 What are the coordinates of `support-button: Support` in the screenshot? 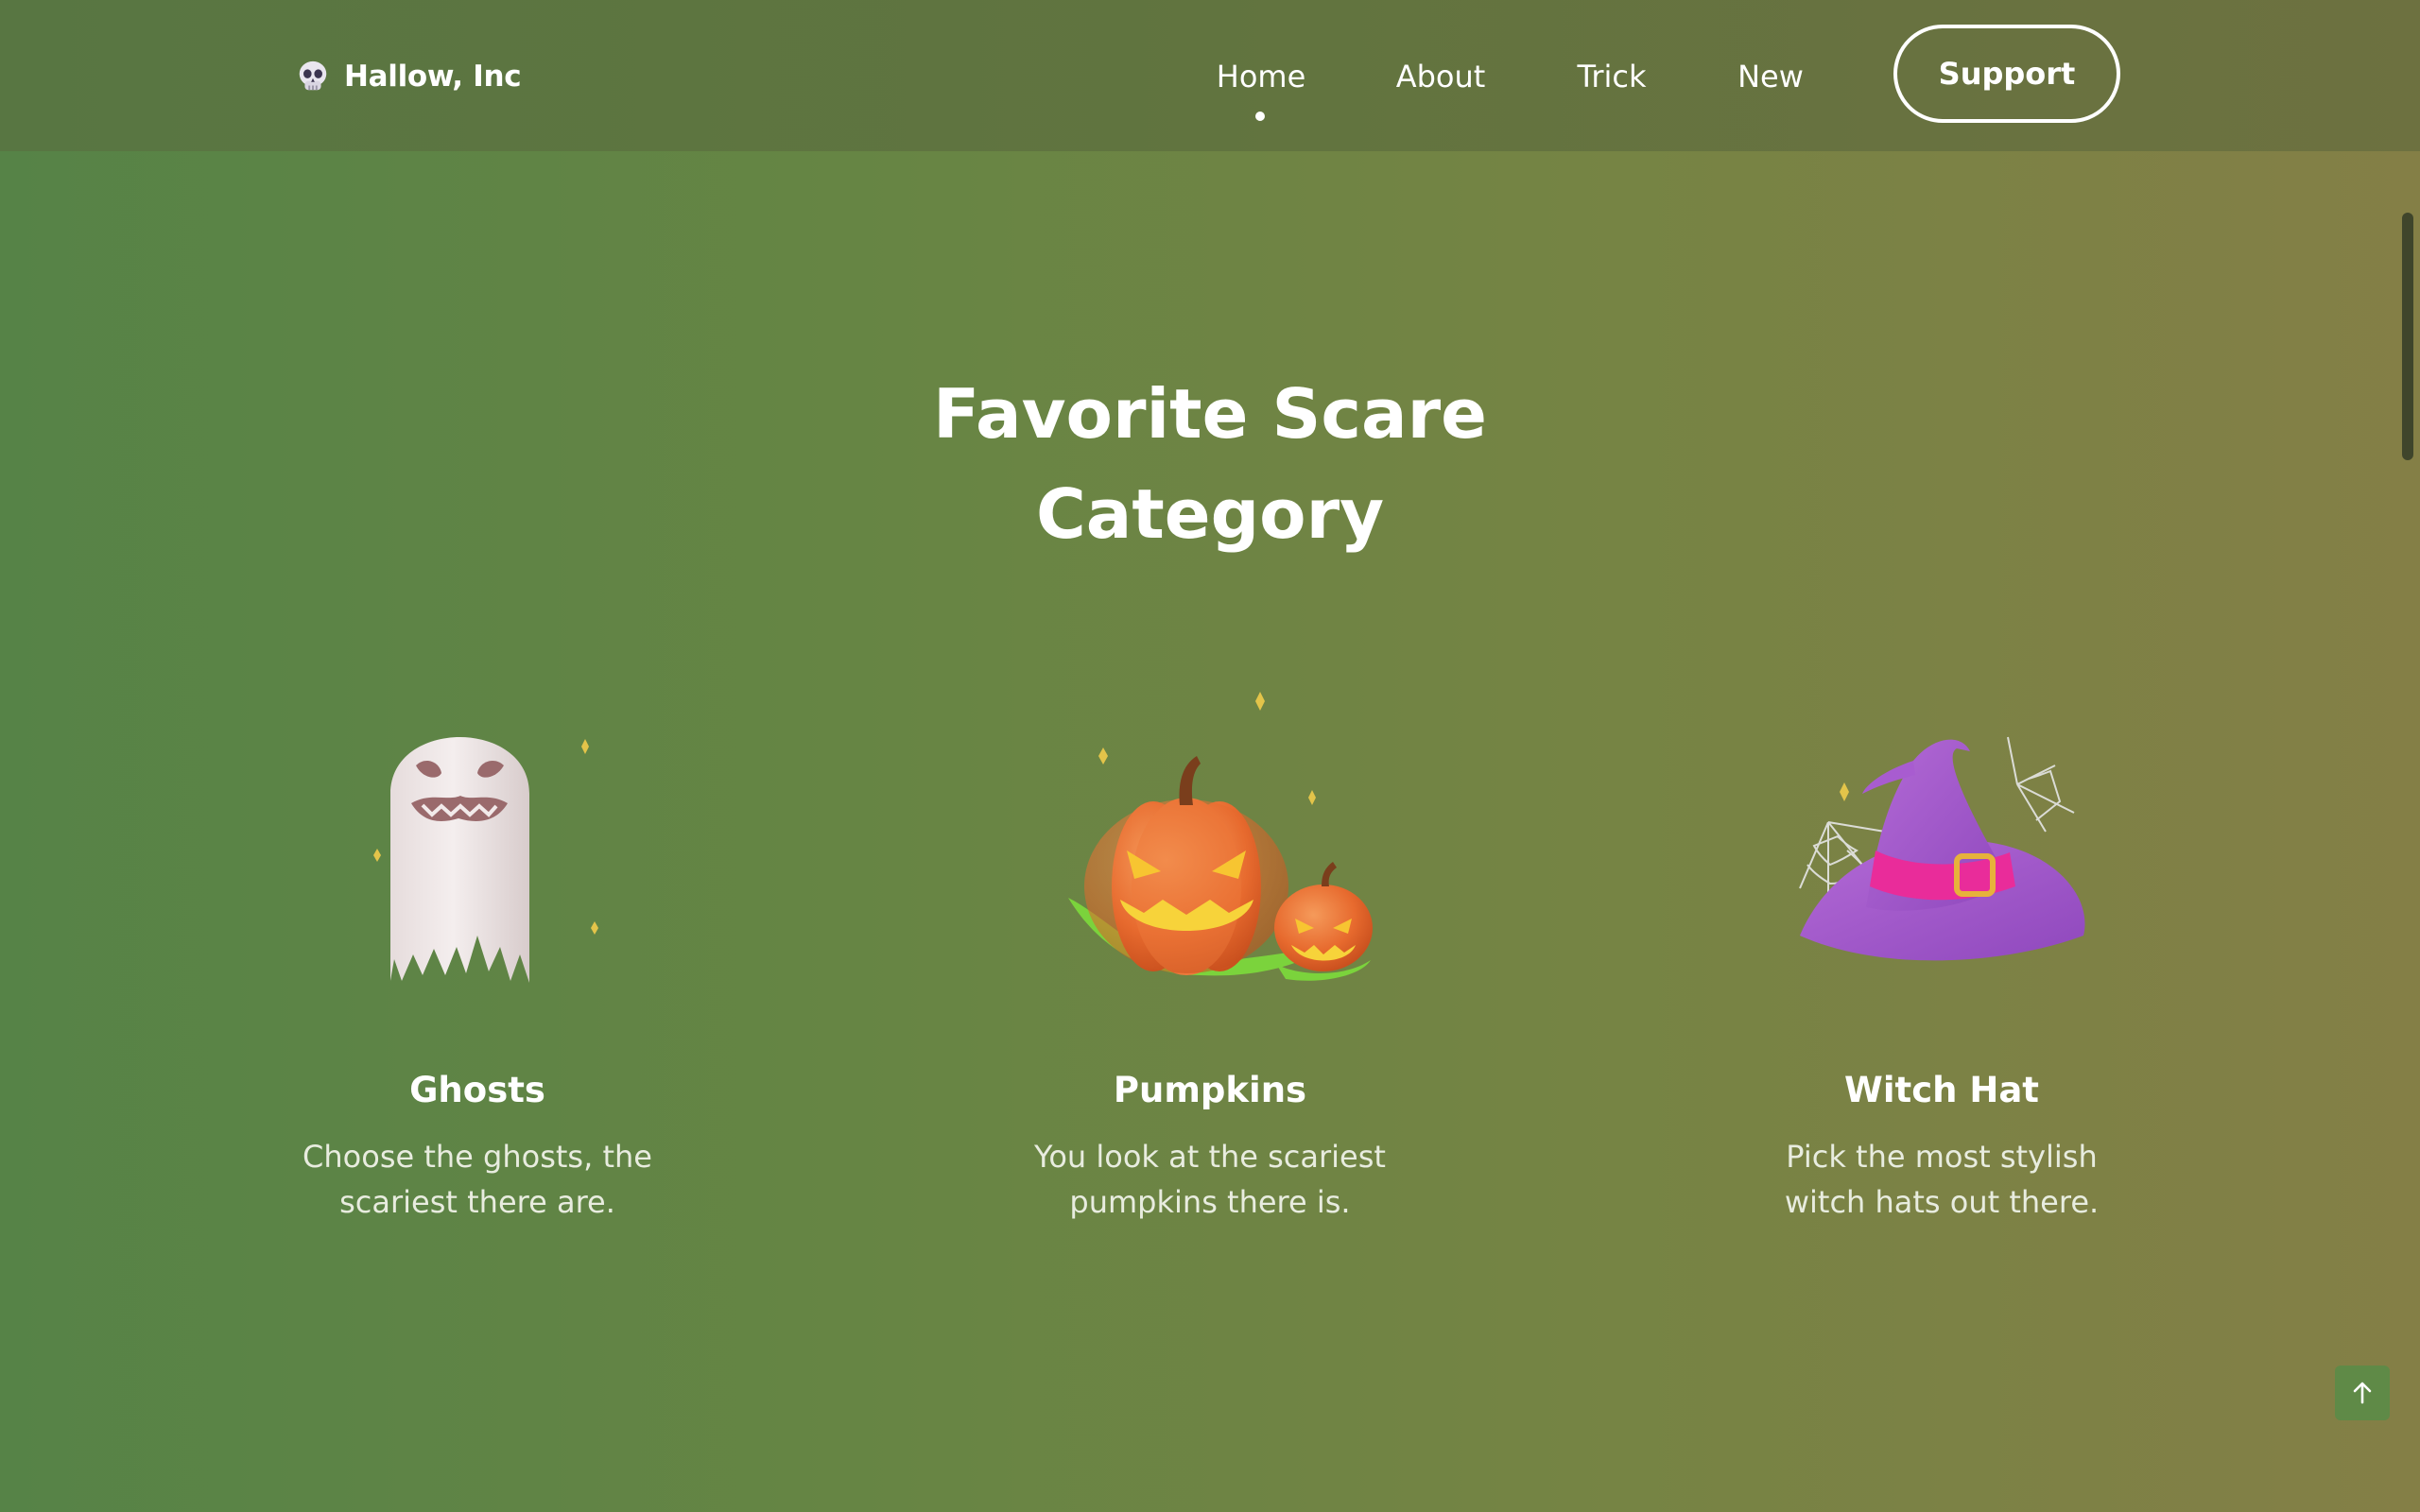 It's located at (2007, 74).